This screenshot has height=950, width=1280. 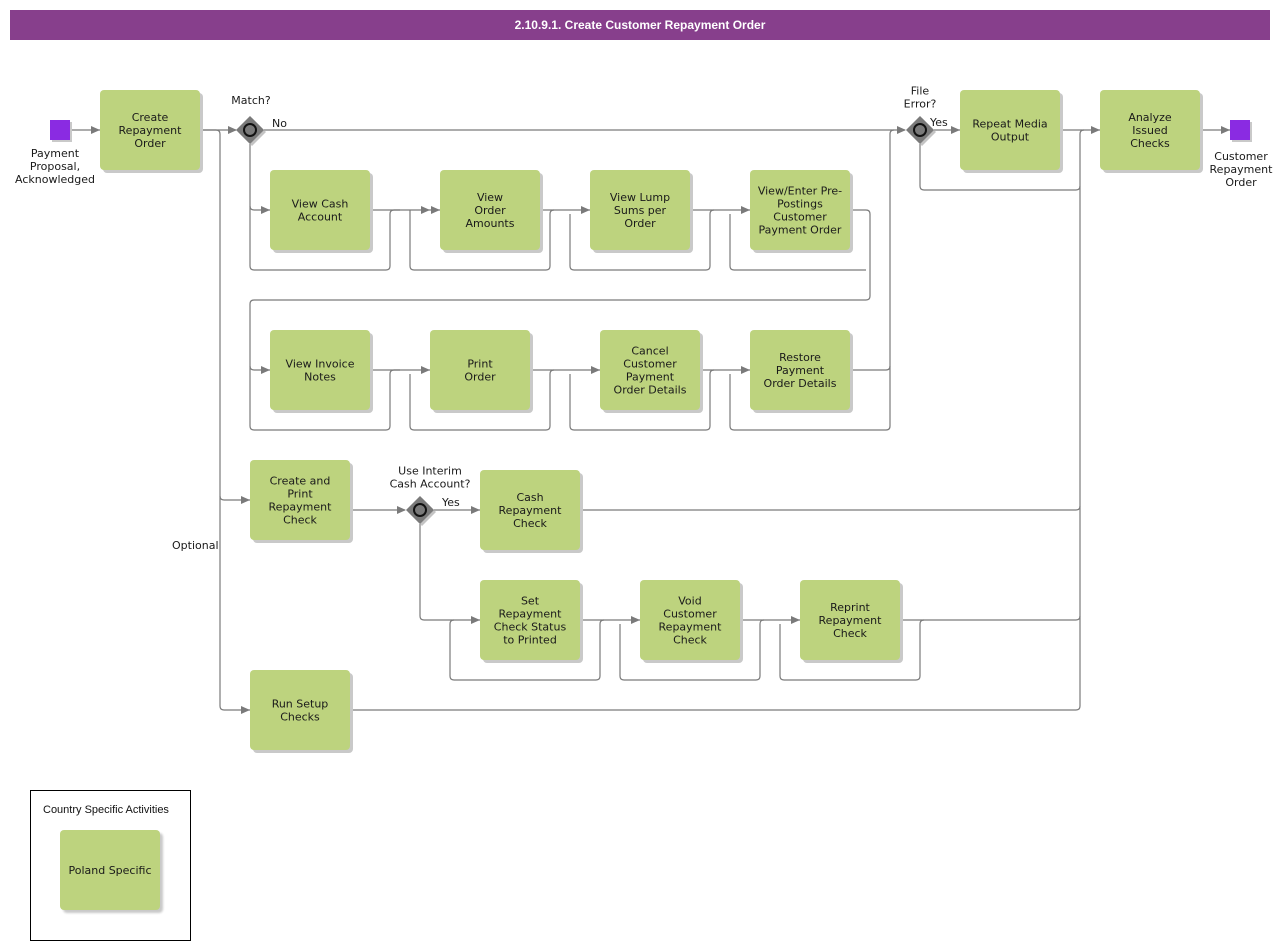 I want to click on task-view-cash-account: View CashAccount, so click(x=321, y=211).